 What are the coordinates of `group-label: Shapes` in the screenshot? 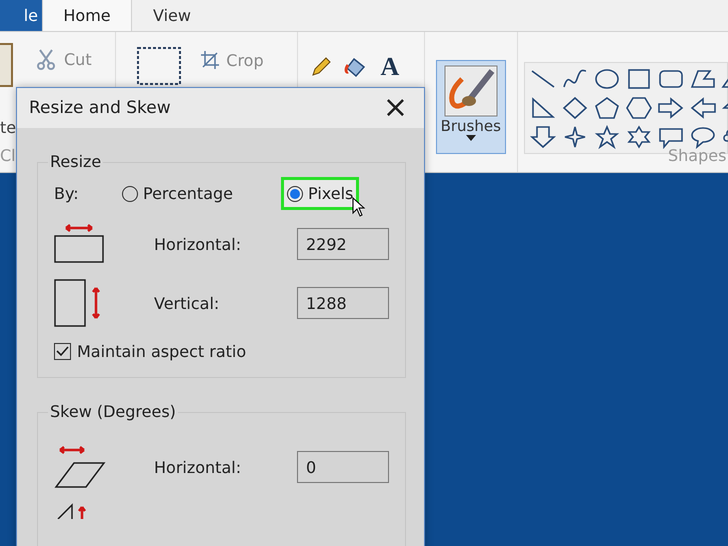 It's located at (697, 155).